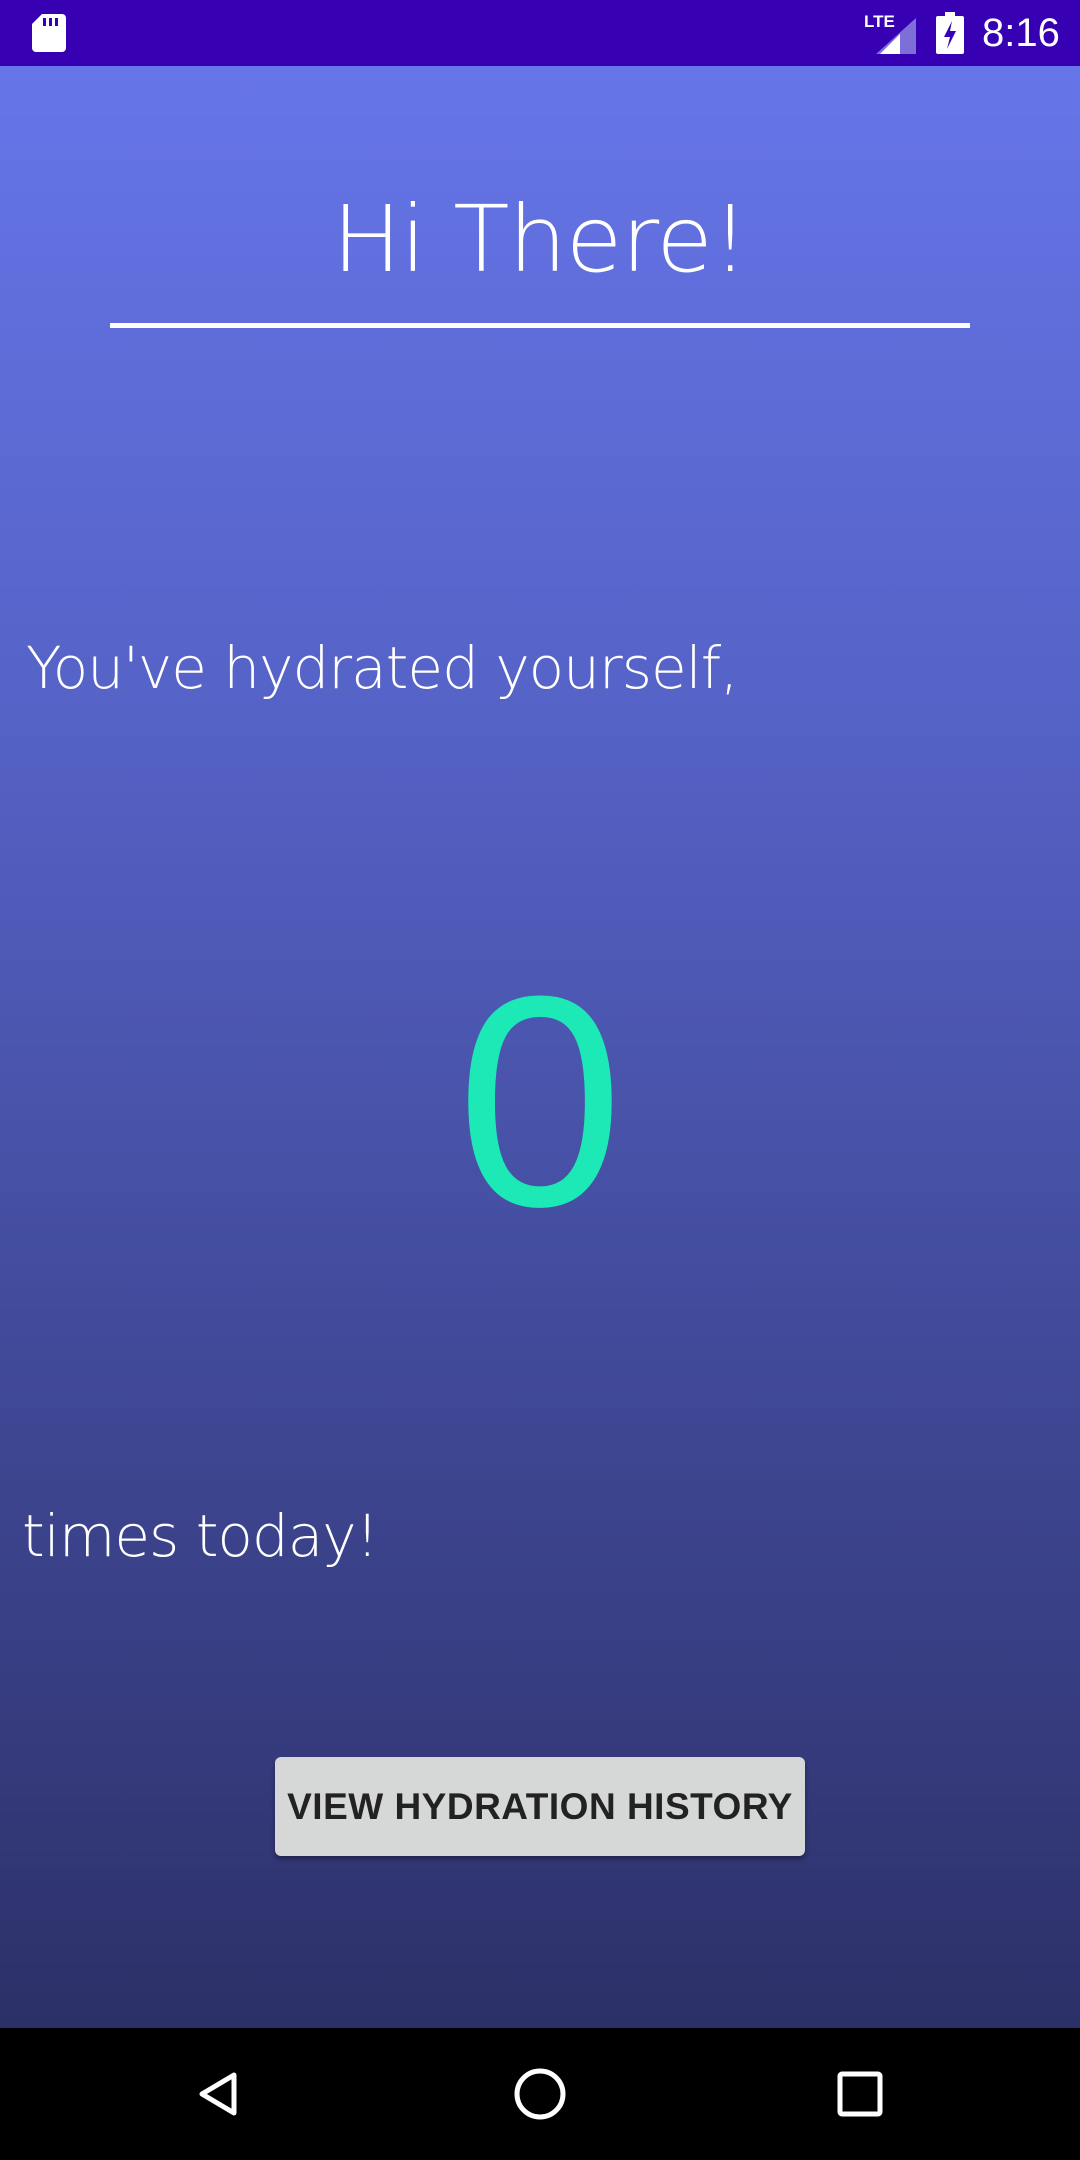 The height and width of the screenshot is (2160, 1080). What do you see at coordinates (200, 1536) in the screenshot?
I see `outro-text: times today!` at bounding box center [200, 1536].